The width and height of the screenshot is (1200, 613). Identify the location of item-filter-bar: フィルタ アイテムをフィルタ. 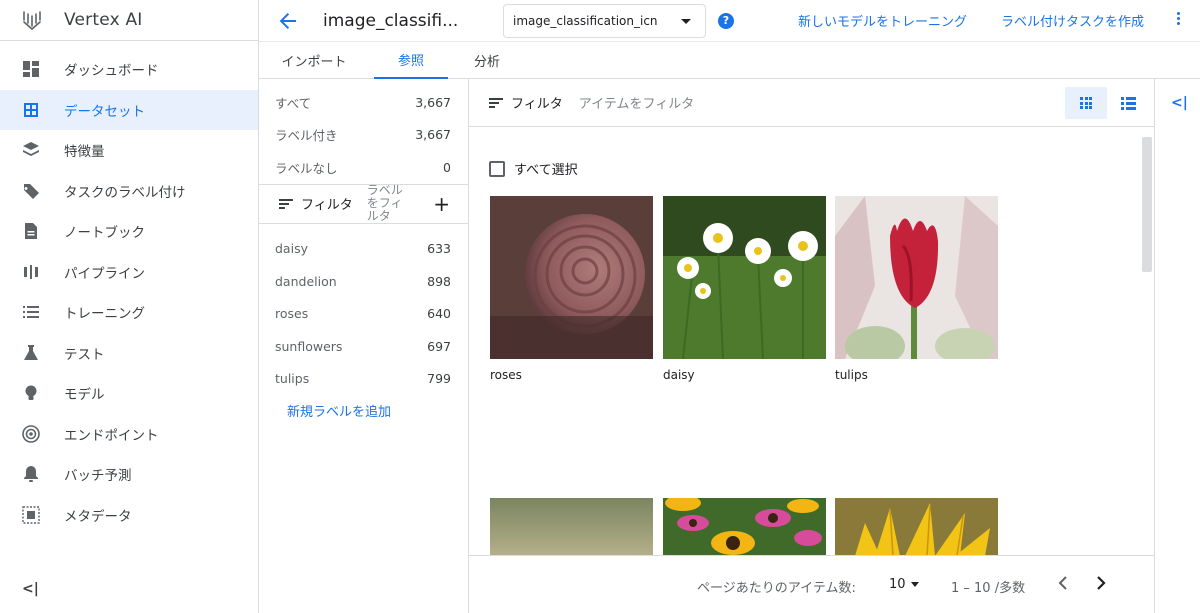
(811, 103).